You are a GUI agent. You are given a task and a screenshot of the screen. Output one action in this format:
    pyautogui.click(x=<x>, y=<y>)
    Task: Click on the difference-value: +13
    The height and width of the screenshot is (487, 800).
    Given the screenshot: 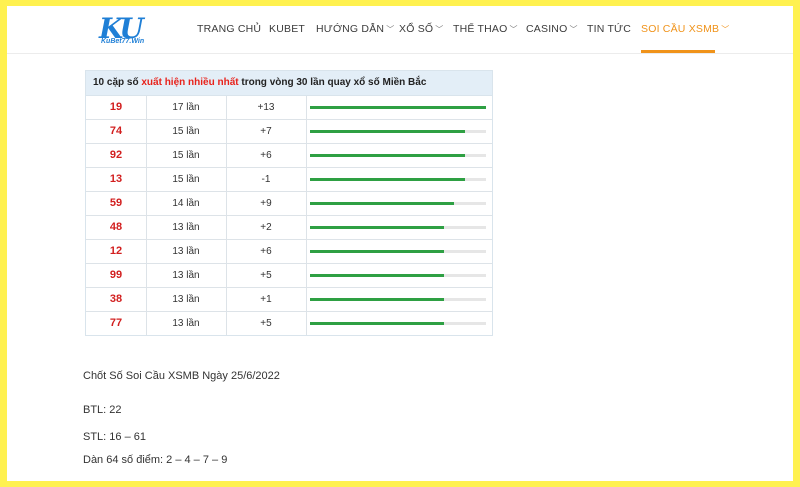 What is the action you would take?
    pyautogui.click(x=266, y=107)
    